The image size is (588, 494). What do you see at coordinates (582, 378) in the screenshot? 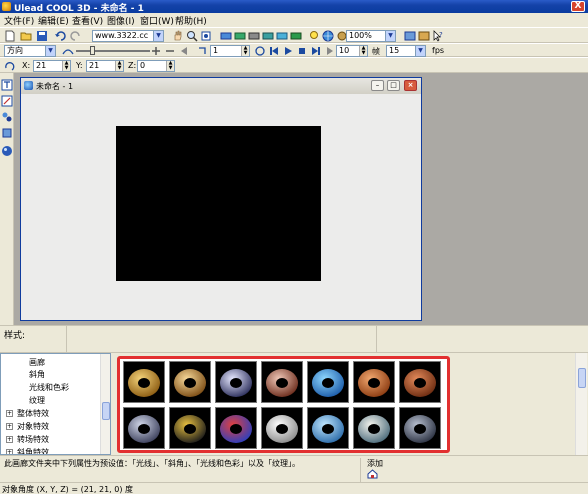
I see `gallery-scrollbar-thumb` at bounding box center [582, 378].